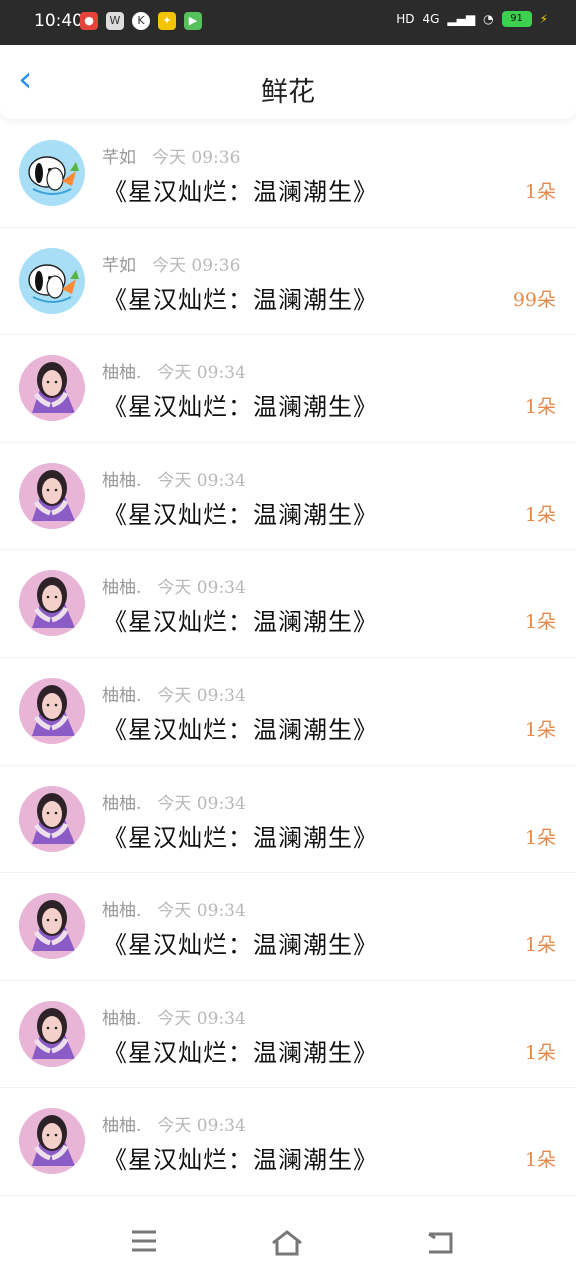  Describe the element at coordinates (115, 21) in the screenshot. I see `app-icon-white: W` at that location.